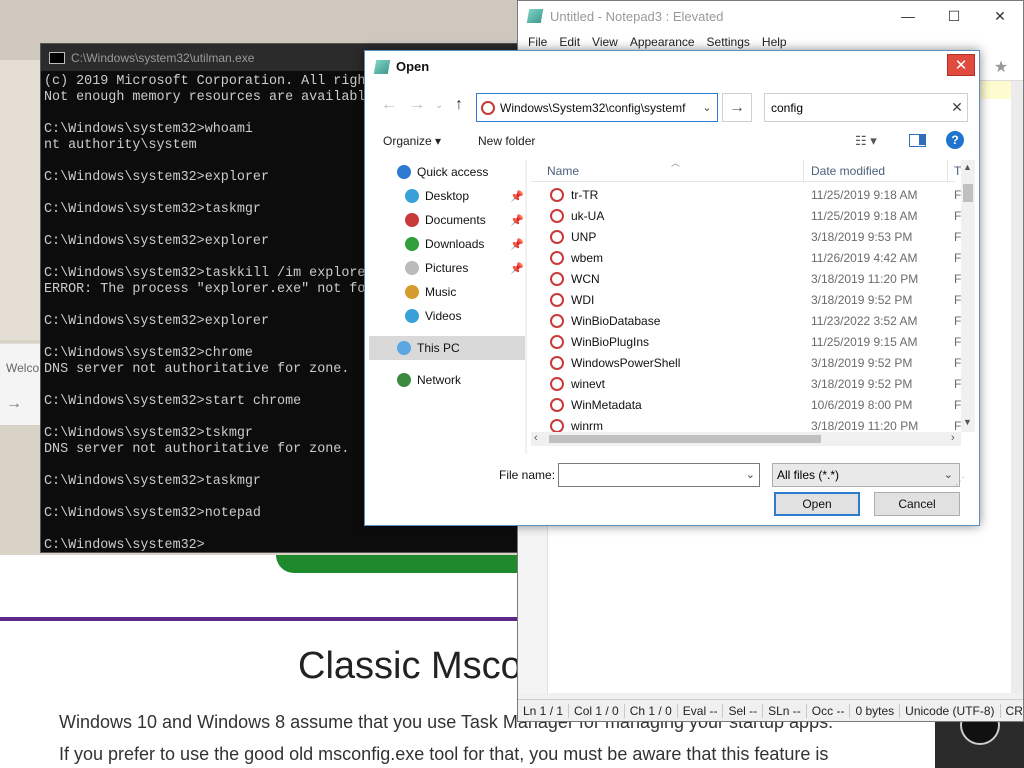  Describe the element at coordinates (737, 107) in the screenshot. I see `go-arrow-button: →` at that location.